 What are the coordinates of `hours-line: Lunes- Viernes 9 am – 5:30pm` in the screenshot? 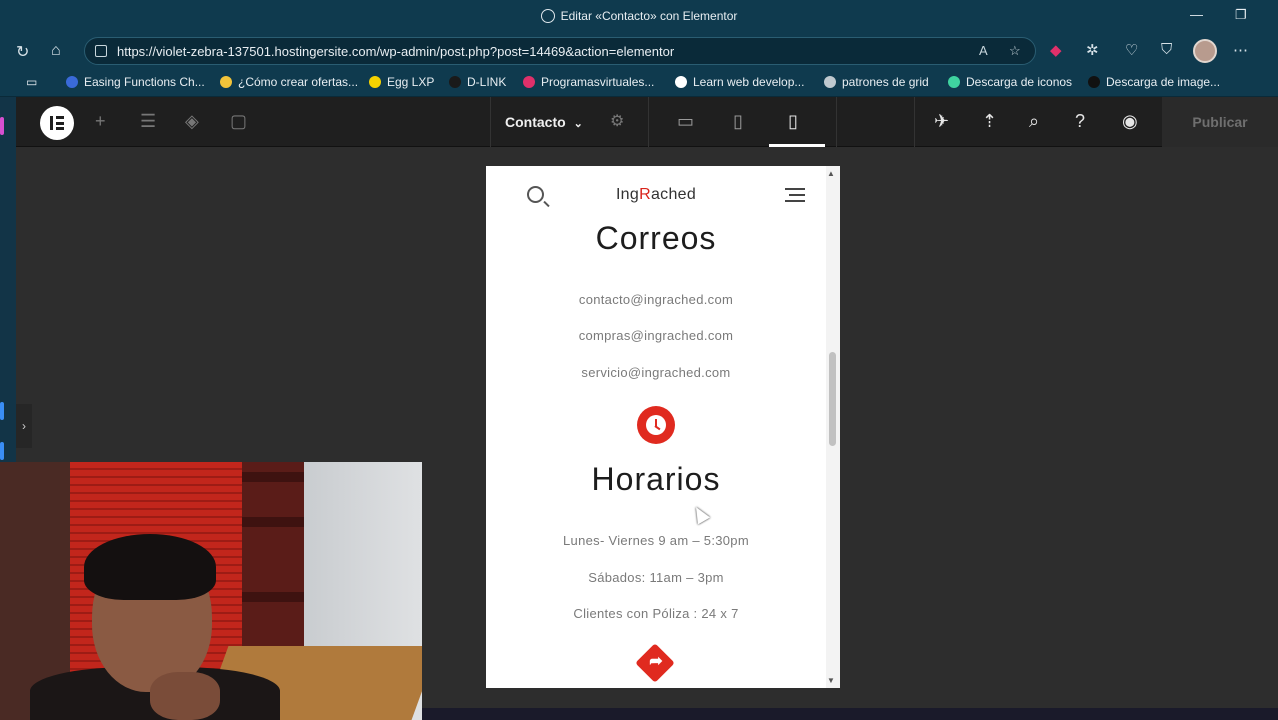 It's located at (656, 540).